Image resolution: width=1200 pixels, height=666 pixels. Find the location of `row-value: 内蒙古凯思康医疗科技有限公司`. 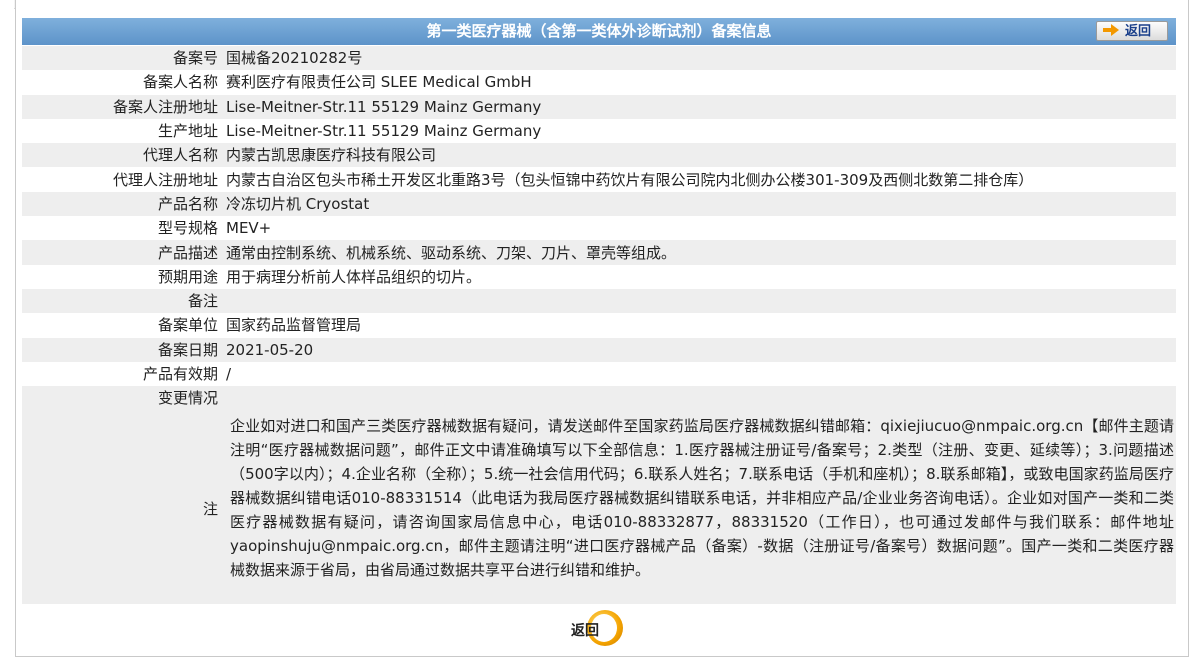

row-value: 内蒙古凯思康医疗科技有限公司 is located at coordinates (701, 155).